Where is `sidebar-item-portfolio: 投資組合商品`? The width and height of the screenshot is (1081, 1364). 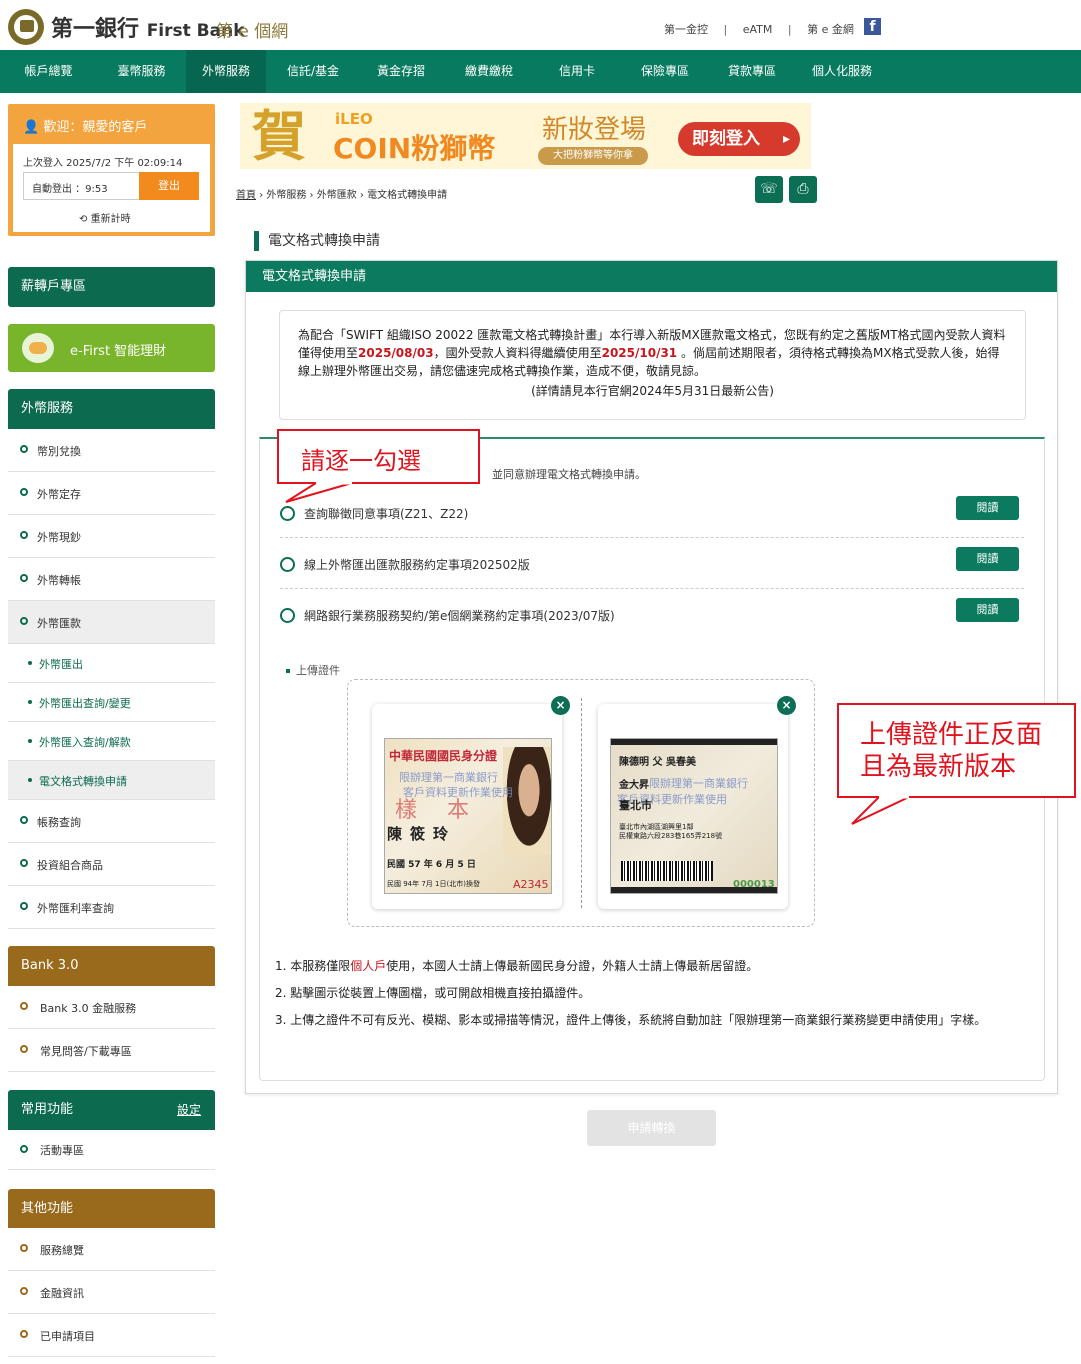
sidebar-item-portfolio: 投資組合商品 is located at coordinates (111, 864).